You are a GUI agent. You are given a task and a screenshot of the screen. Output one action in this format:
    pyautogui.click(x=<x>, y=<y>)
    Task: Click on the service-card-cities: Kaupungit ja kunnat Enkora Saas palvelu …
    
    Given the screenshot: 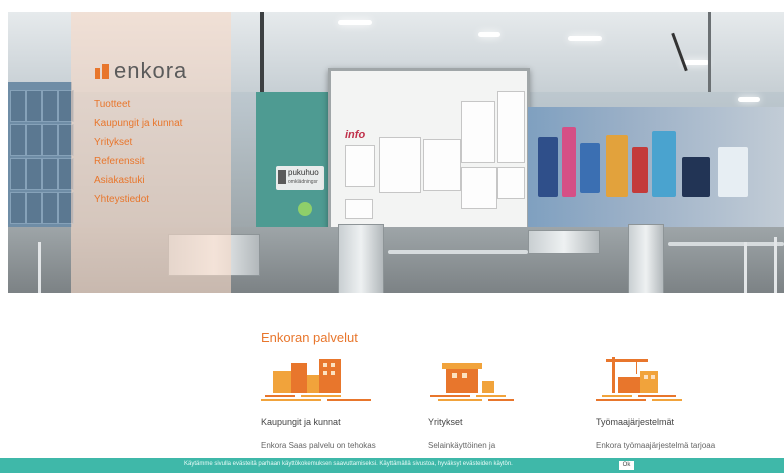 What is the action you would take?
    pyautogui.click(x=341, y=404)
    